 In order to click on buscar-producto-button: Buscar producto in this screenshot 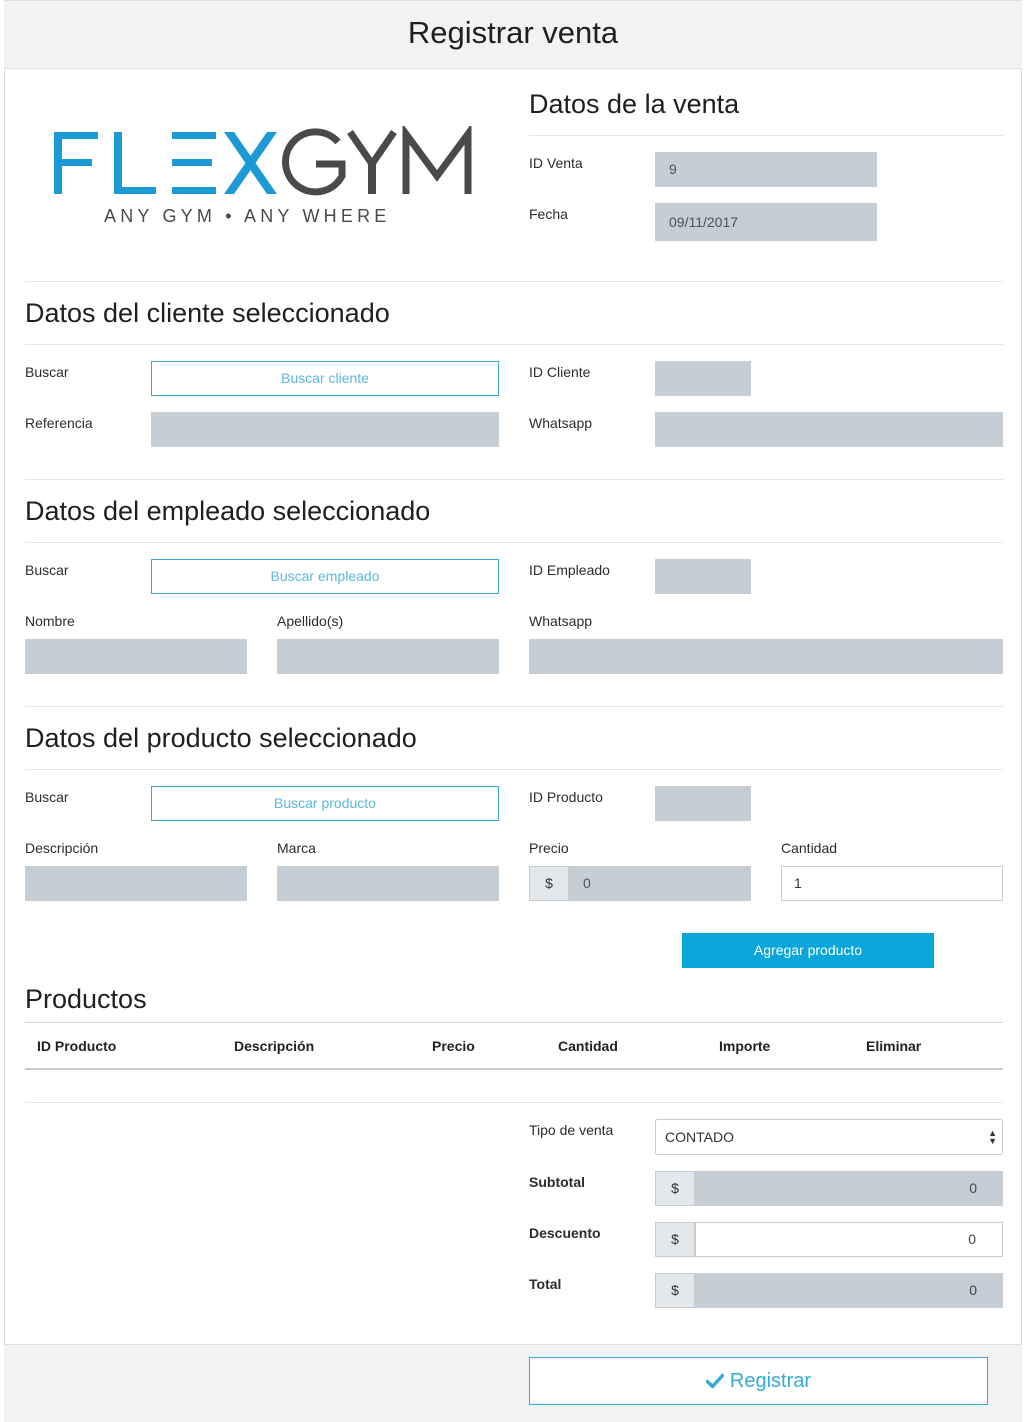, I will do `click(325, 803)`.